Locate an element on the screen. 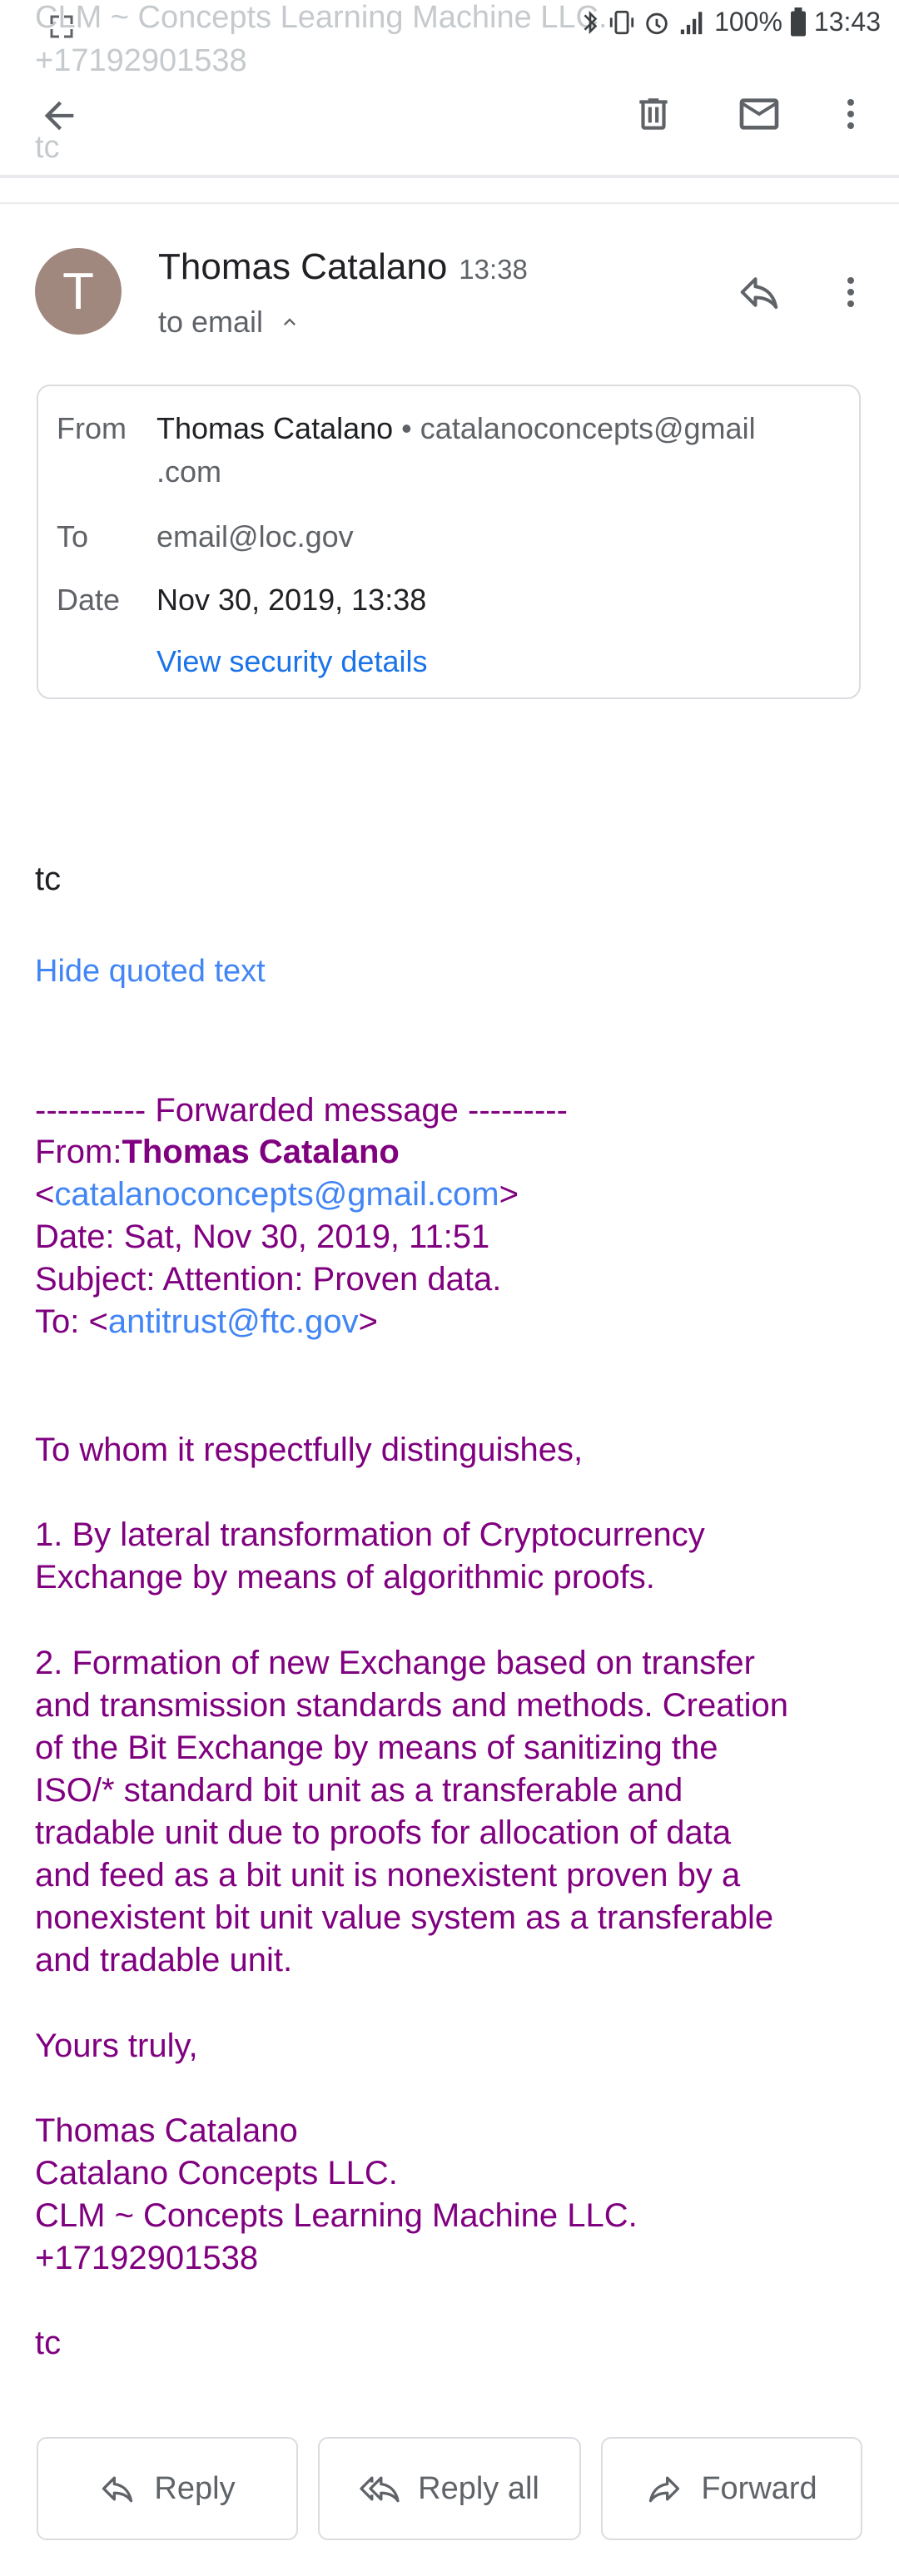 Image resolution: width=899 pixels, height=2576 pixels. forwarded-from-name: Thomas Catalano is located at coordinates (261, 1152).